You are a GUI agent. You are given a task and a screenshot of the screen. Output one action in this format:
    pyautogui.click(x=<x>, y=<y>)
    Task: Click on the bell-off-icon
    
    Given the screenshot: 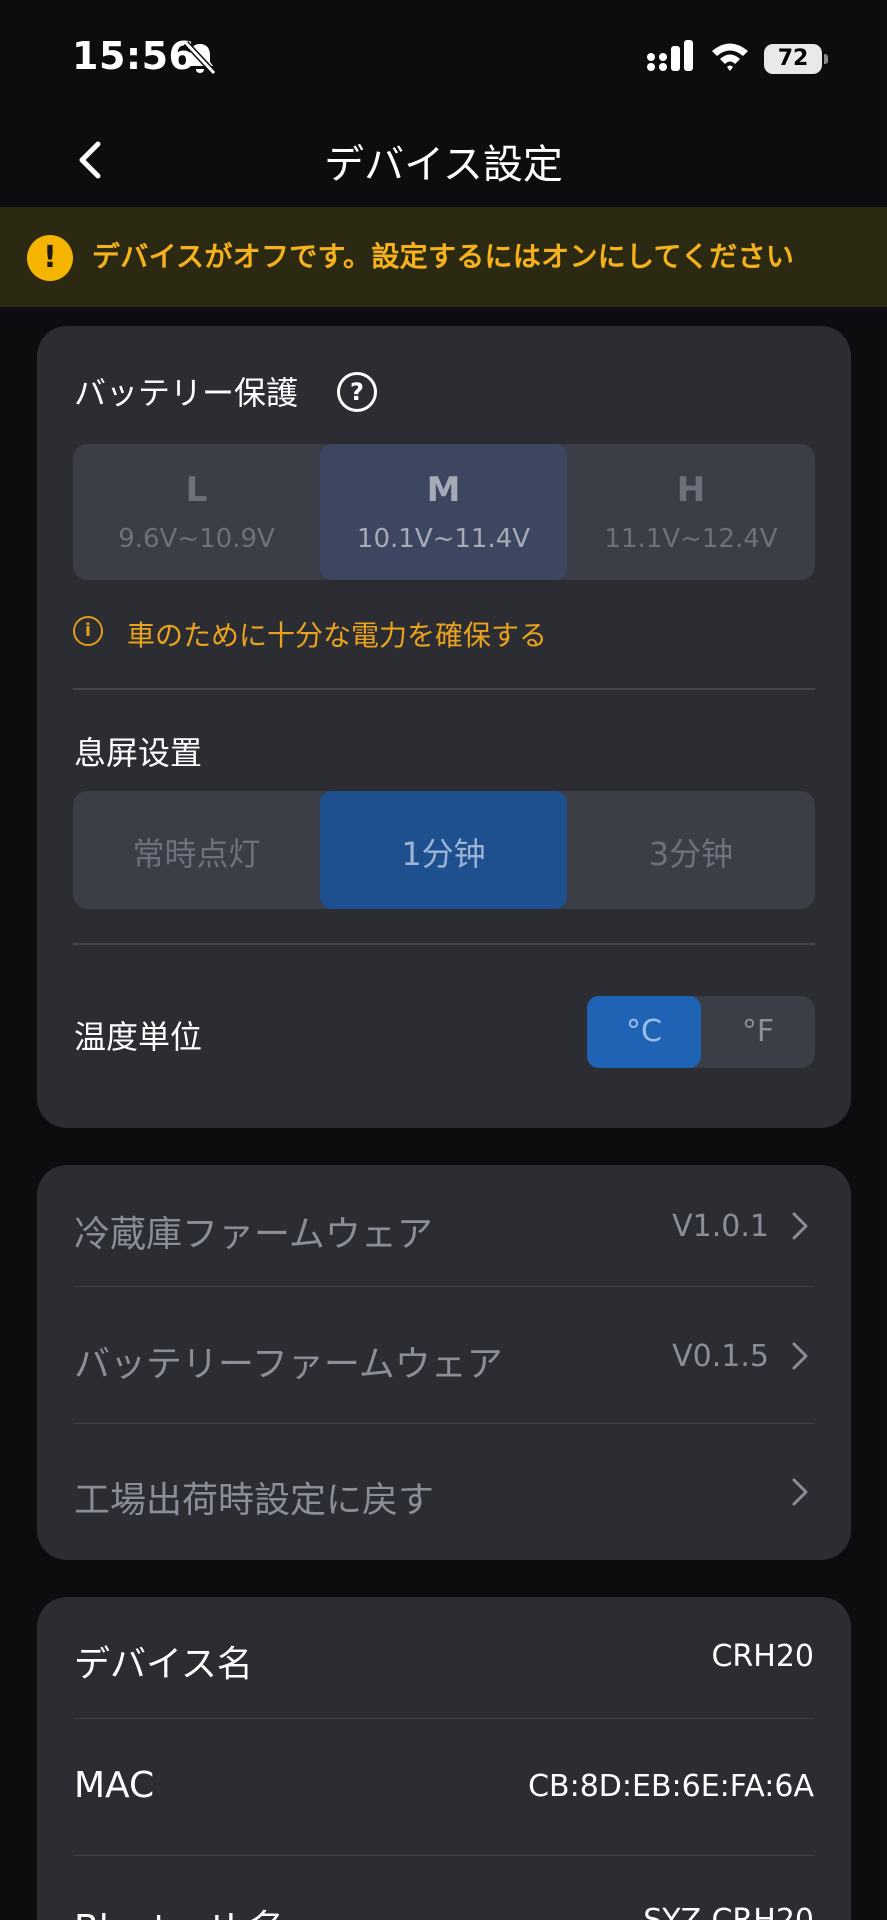 What is the action you would take?
    pyautogui.click(x=200, y=58)
    